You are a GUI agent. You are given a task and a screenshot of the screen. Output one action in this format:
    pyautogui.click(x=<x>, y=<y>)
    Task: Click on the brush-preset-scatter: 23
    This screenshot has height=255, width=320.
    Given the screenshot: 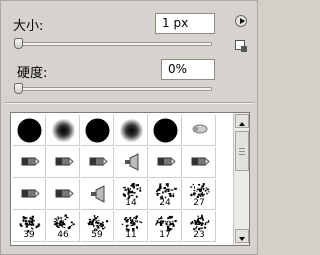 What is the action you would take?
    pyautogui.click(x=199, y=226)
    